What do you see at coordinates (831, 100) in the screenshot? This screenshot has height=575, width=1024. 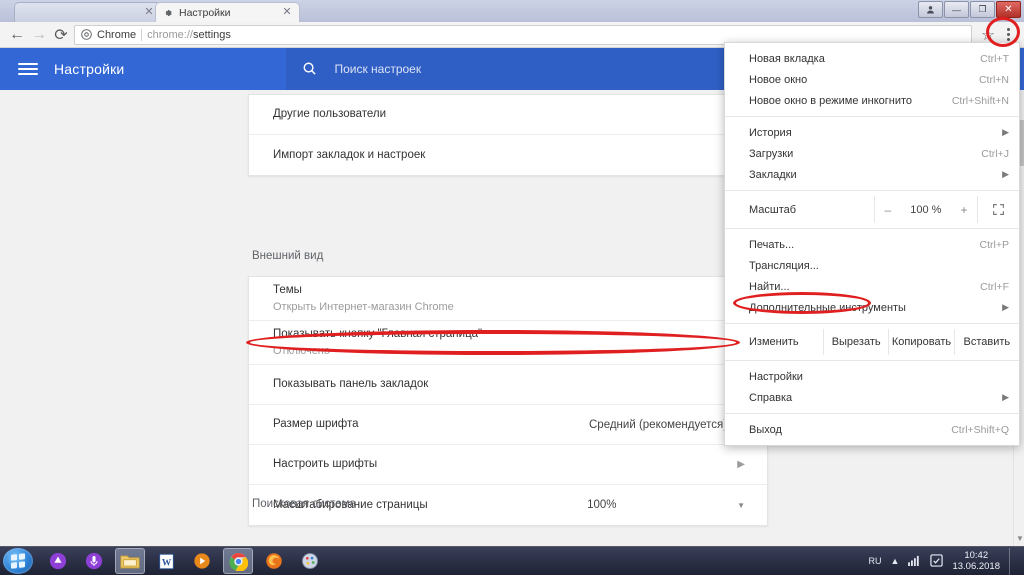 I see `menu-item-label: Новое окно в режиме инкогнито` at bounding box center [831, 100].